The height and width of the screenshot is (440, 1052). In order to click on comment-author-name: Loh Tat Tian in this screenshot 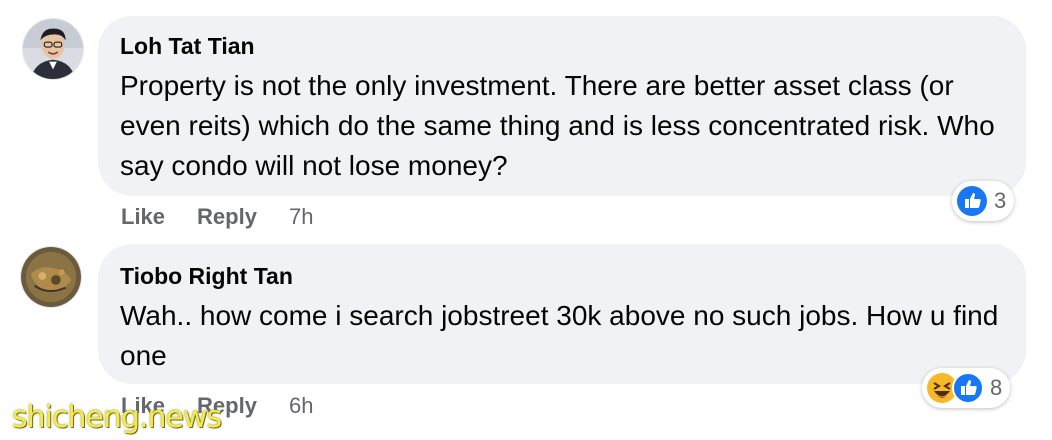, I will do `click(562, 46)`.